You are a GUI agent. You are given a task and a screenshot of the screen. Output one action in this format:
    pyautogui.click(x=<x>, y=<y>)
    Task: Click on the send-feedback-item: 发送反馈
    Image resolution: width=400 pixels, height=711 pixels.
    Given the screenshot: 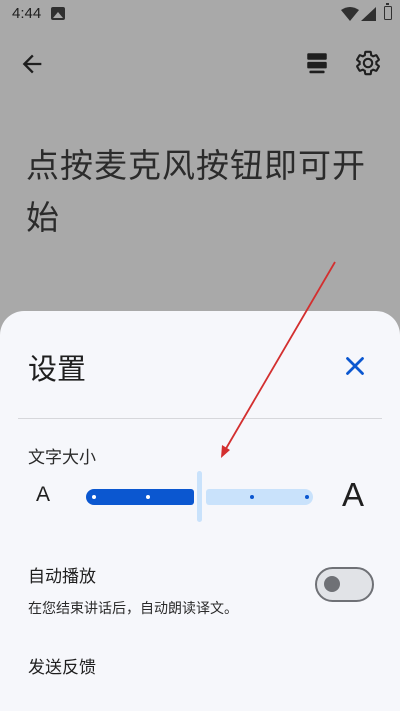 What is the action you would take?
    pyautogui.click(x=62, y=665)
    